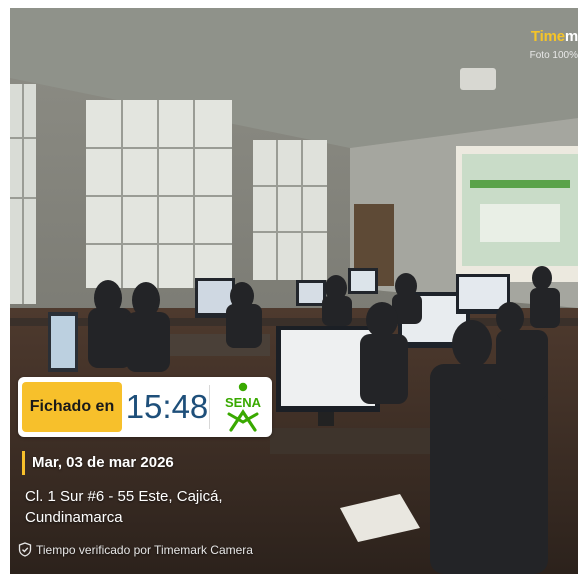 The image size is (578, 581). What do you see at coordinates (167, 406) in the screenshot?
I see `clock-in-time: 15:48` at bounding box center [167, 406].